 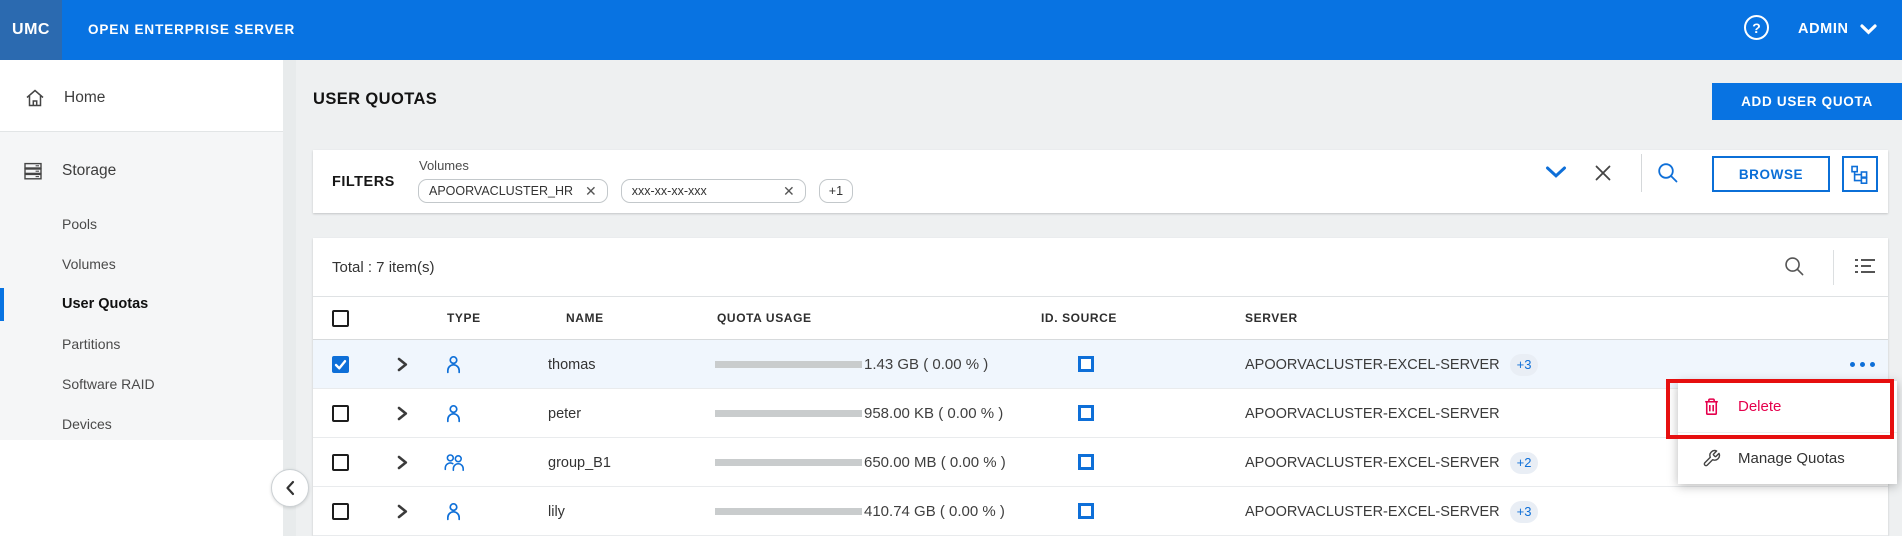 I want to click on column-header-type: TYPE, so click(x=464, y=318).